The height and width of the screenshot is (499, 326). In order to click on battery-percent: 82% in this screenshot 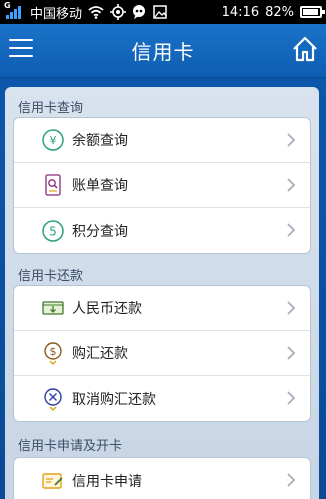, I will do `click(279, 12)`.